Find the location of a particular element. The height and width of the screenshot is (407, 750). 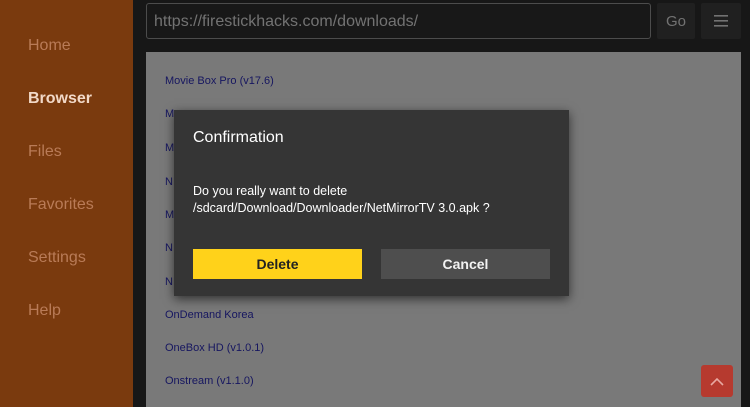

delete-button: Delete is located at coordinates (277, 264).